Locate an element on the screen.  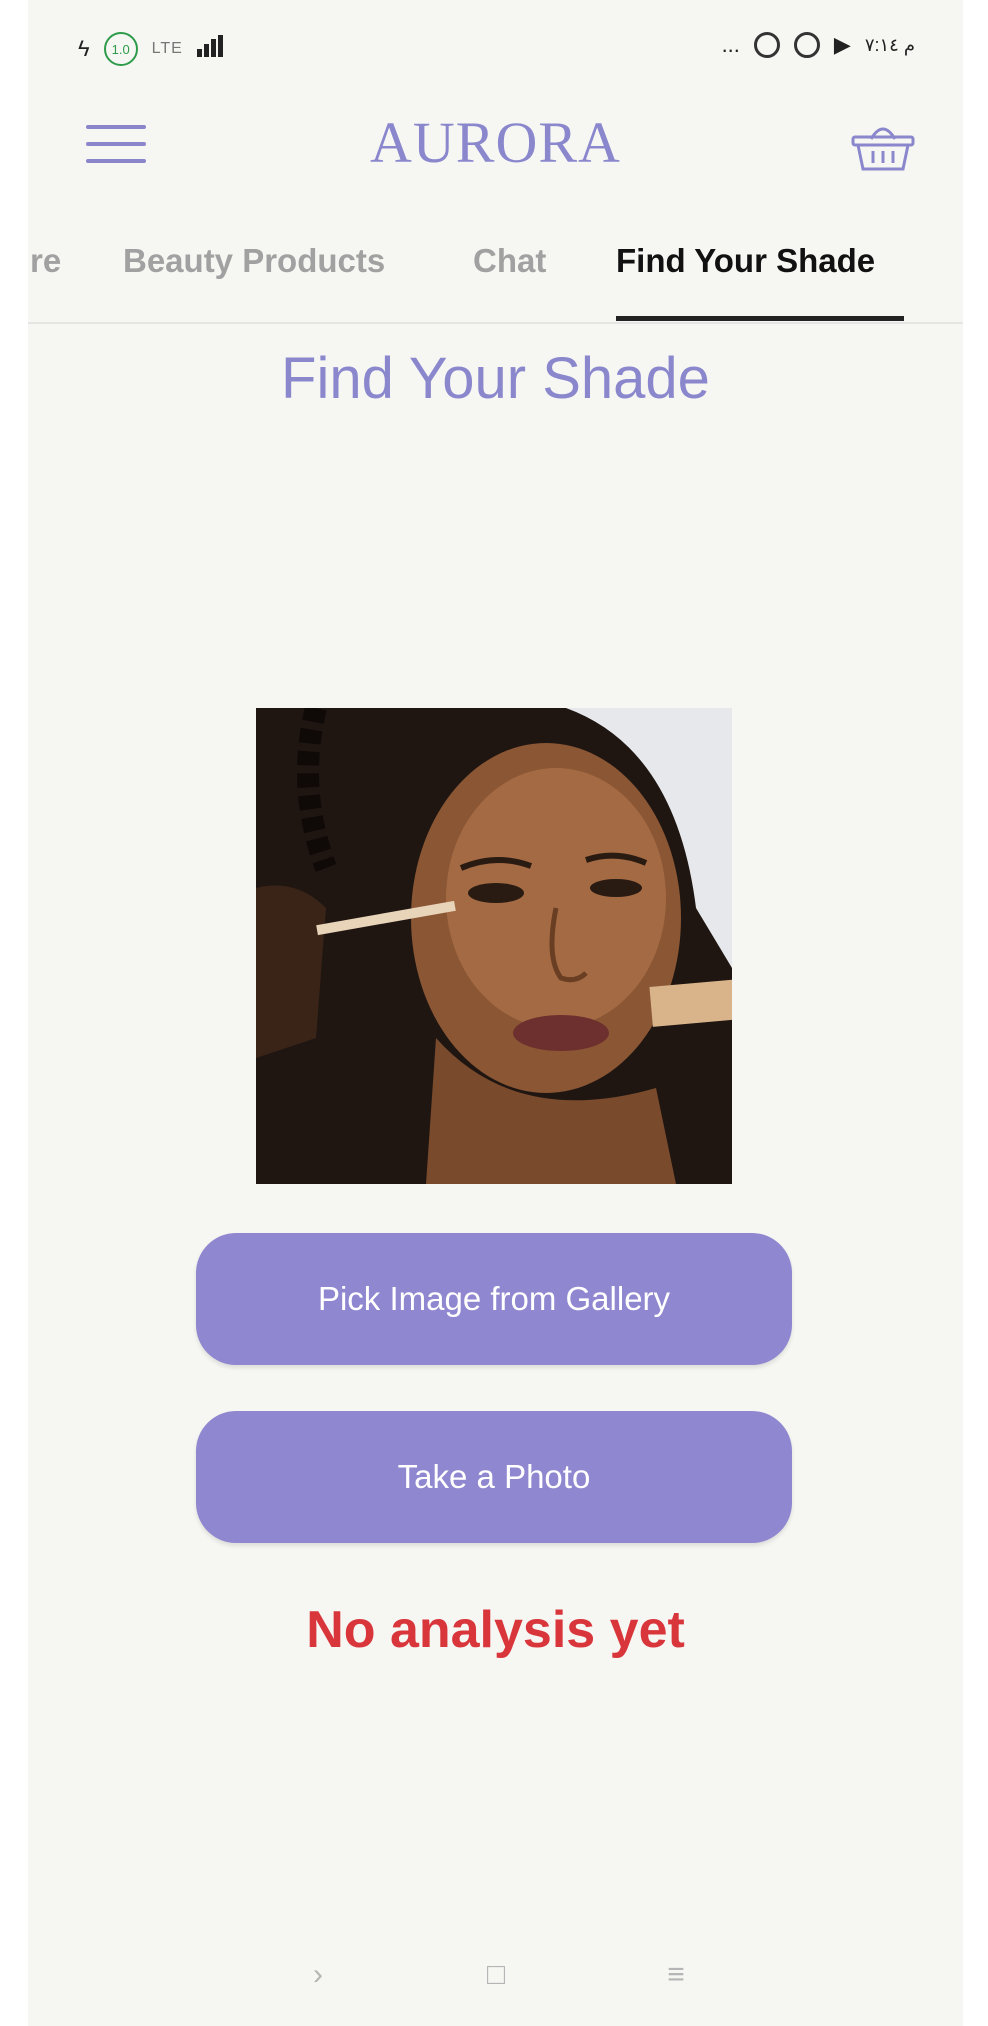
status-bar: ϟ 1.0 LTE ... ▶ م ٧:١٤ is located at coordinates (495, 52).